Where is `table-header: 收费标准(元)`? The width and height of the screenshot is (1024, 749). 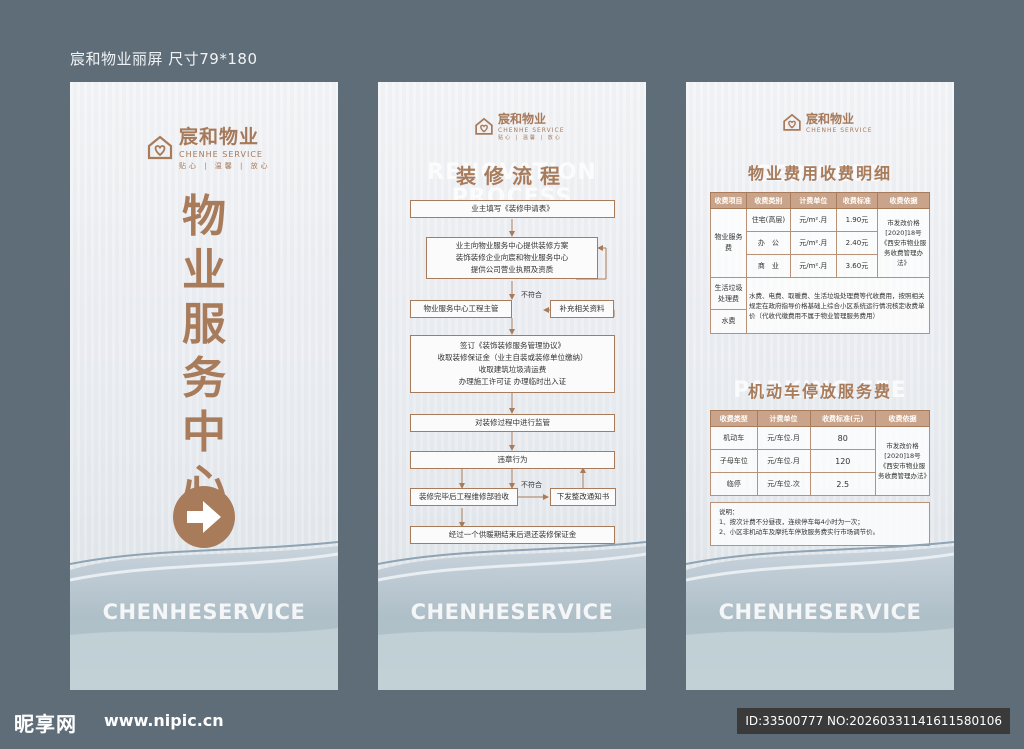 table-header: 收费标准(元) is located at coordinates (843, 418).